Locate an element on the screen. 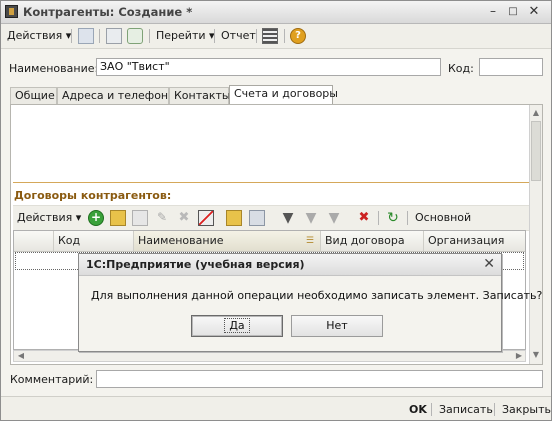 This screenshot has width=552, height=421. column-header-contract-type: Вид договора is located at coordinates (372, 241).